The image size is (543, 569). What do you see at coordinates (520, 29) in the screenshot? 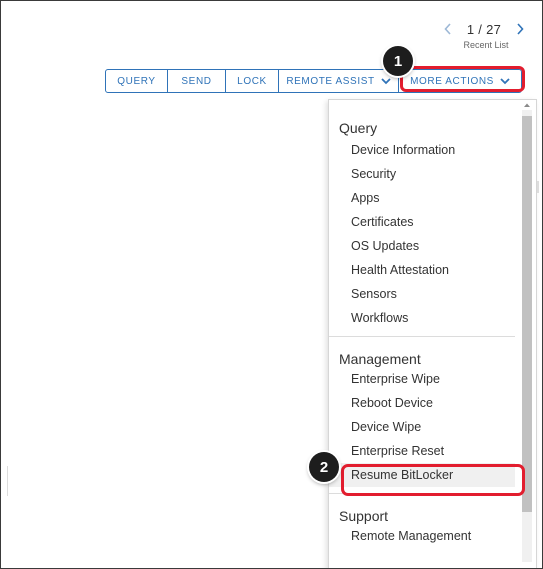
I see `chevron-right-icon` at bounding box center [520, 29].